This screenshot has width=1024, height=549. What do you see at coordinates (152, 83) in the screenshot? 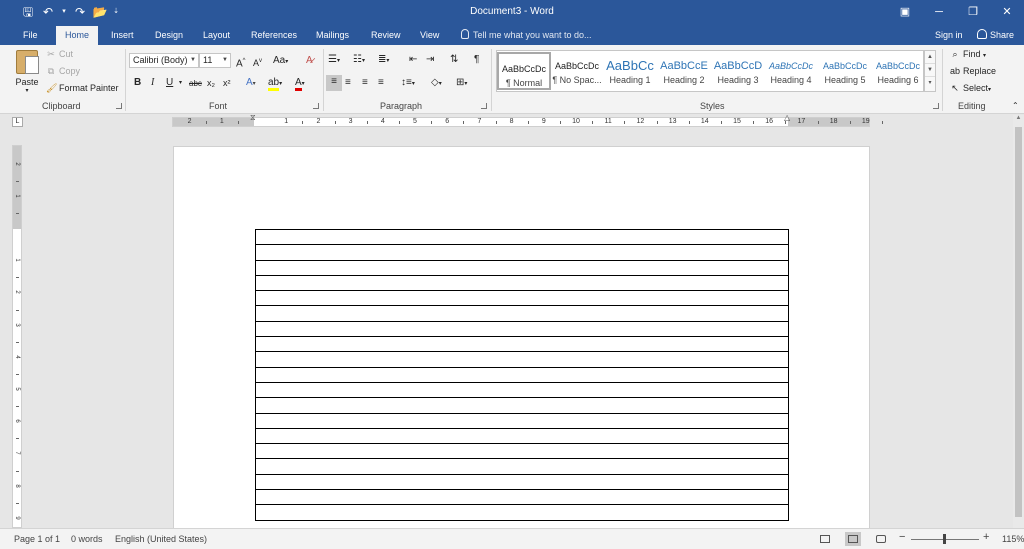
I see `italic-button: I` at bounding box center [152, 83].